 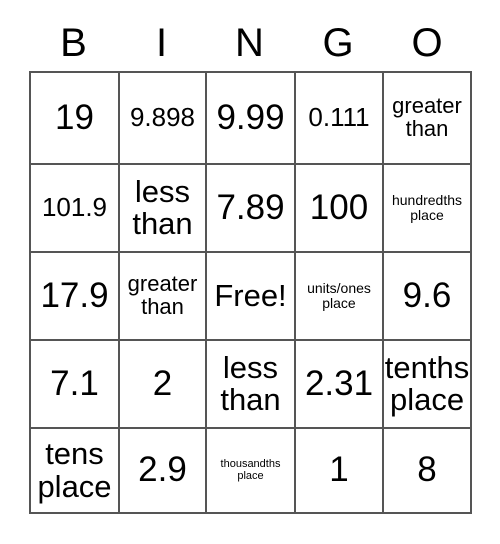 I want to click on bingo-cell-n5: thousandths place, so click(x=251, y=470).